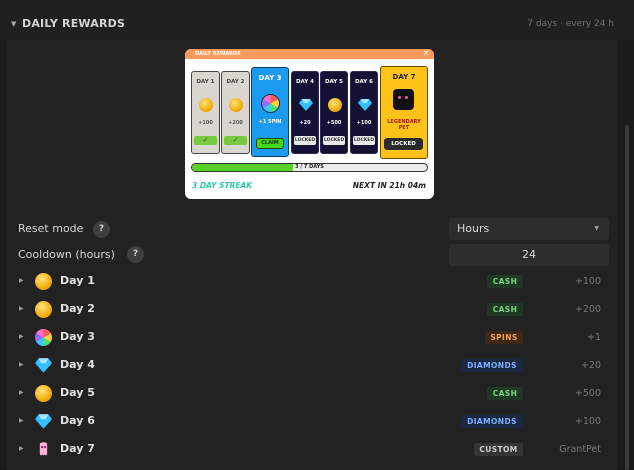 This screenshot has height=470, width=634. What do you see at coordinates (305, 123) in the screenshot?
I see `preview-day-amount: +20` at bounding box center [305, 123].